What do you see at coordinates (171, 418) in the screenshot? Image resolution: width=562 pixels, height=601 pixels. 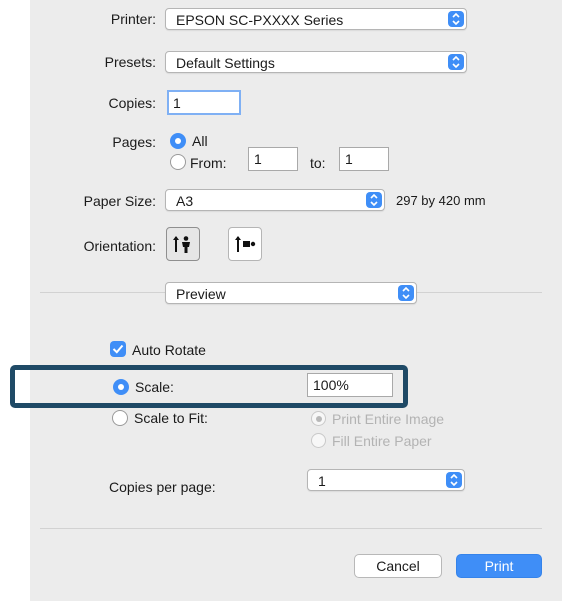 I see `scale-to-fit-label: Scale to Fit:` at bounding box center [171, 418].